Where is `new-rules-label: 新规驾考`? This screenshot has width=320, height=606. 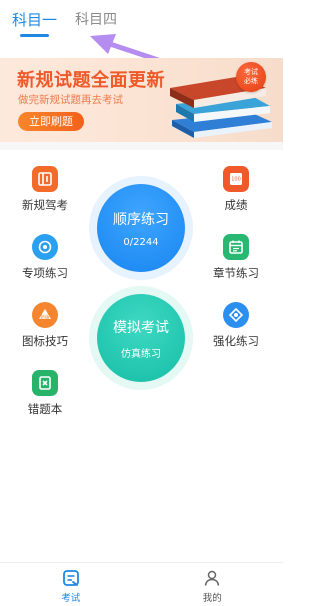 new-rules-label: 新规驾考 is located at coordinates (45, 205).